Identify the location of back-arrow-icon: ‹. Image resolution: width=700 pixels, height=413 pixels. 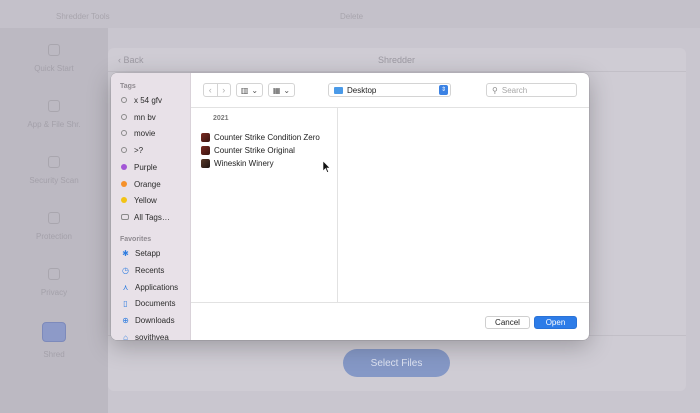
(210, 90).